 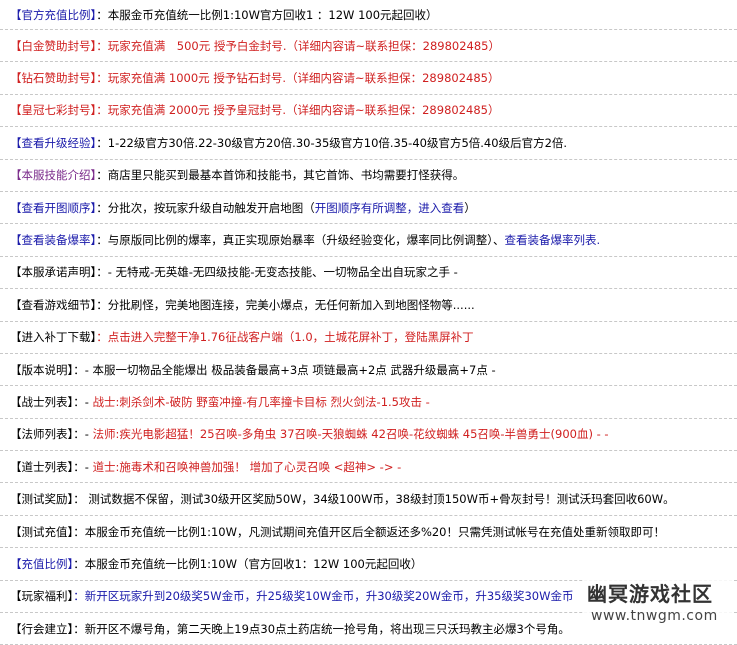 What do you see at coordinates (41, 629) in the screenshot?
I see `row-tag: 【行会建立】` at bounding box center [41, 629].